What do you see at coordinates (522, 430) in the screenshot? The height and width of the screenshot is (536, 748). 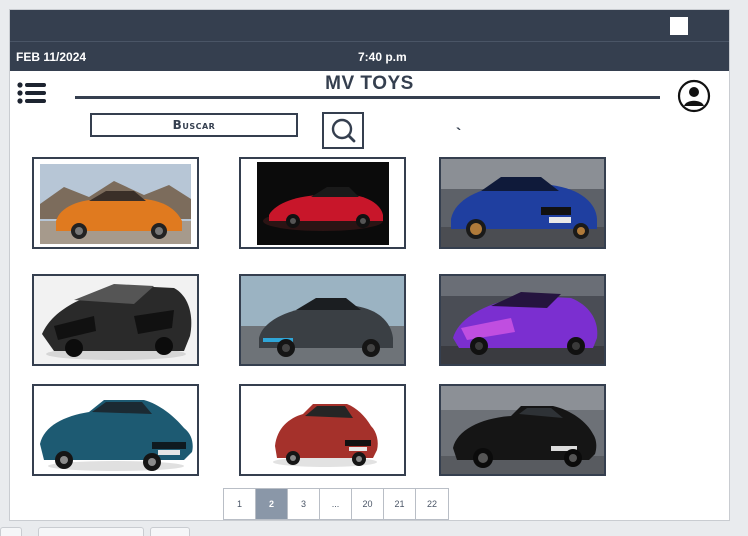 I see `product-card-black-porsche` at bounding box center [522, 430].